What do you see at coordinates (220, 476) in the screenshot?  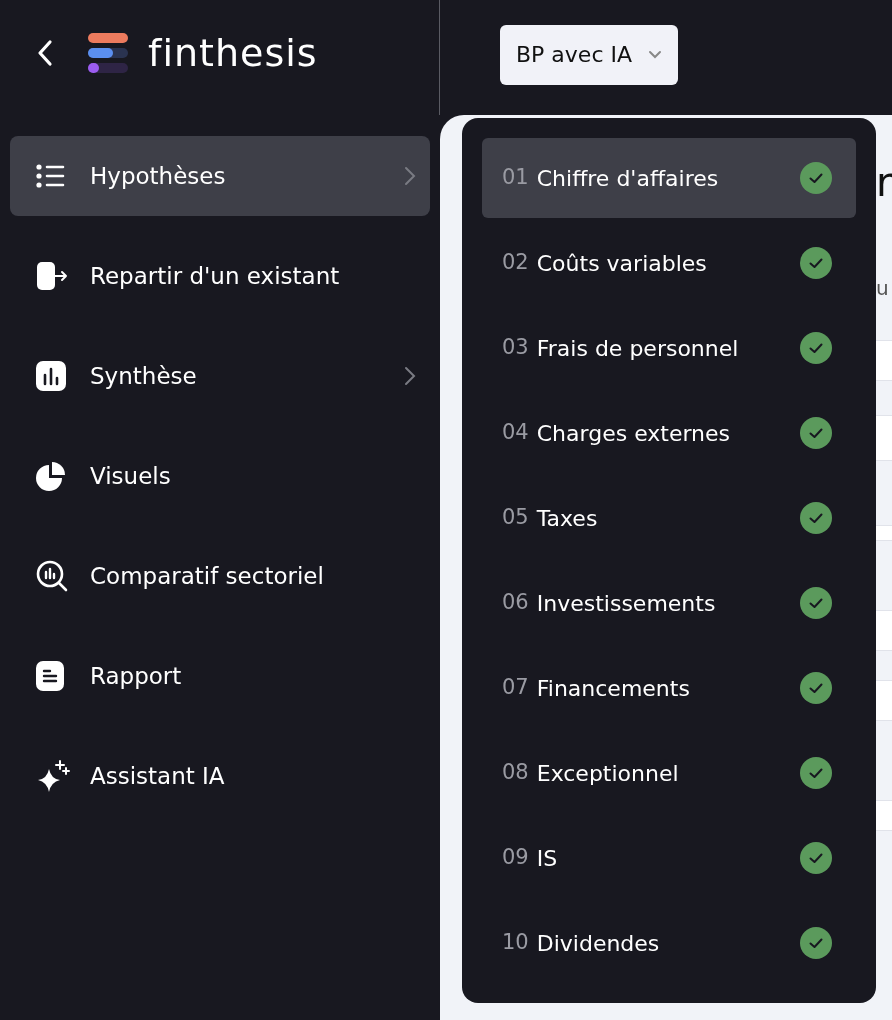 I see `sidebar-item: Visuels` at bounding box center [220, 476].